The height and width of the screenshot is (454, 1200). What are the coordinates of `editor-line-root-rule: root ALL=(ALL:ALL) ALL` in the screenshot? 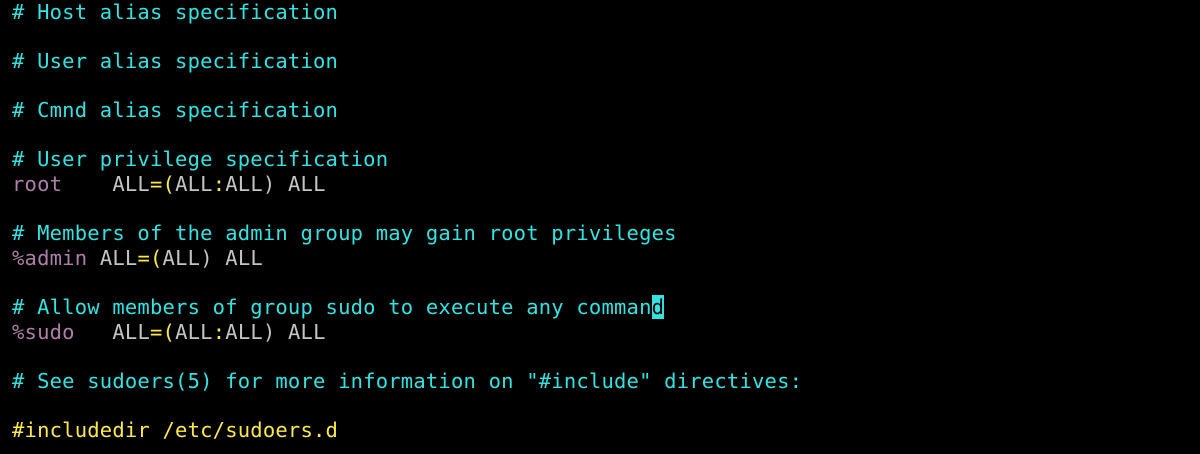 It's located at (169, 184).